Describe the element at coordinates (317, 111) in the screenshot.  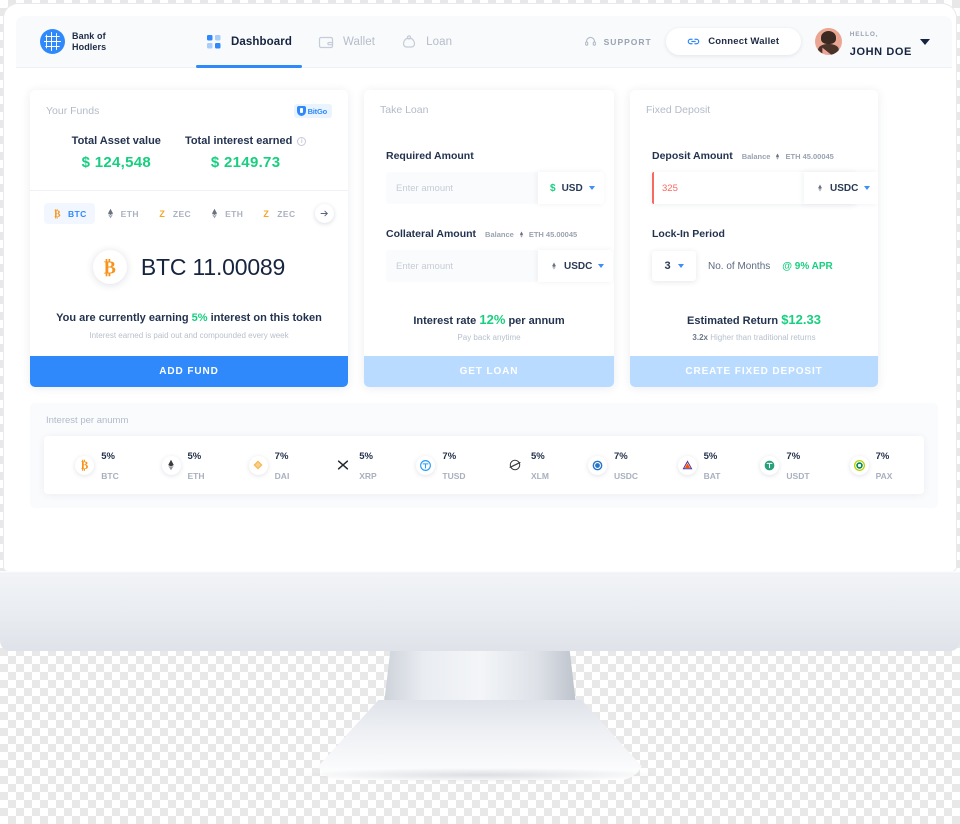
I see `bitgo-label: BitGo` at that location.